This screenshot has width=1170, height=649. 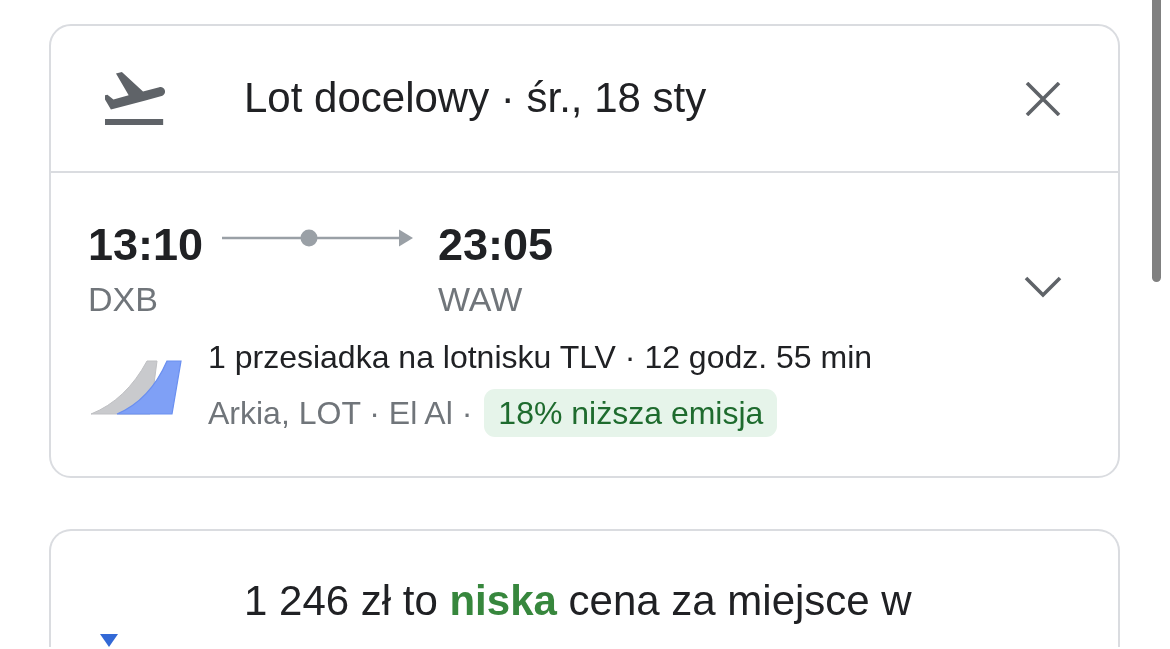 I want to click on stops-info: 1 przesiadka na lotnisku TLV · 12 godz. 55 min, so click(x=540, y=357).